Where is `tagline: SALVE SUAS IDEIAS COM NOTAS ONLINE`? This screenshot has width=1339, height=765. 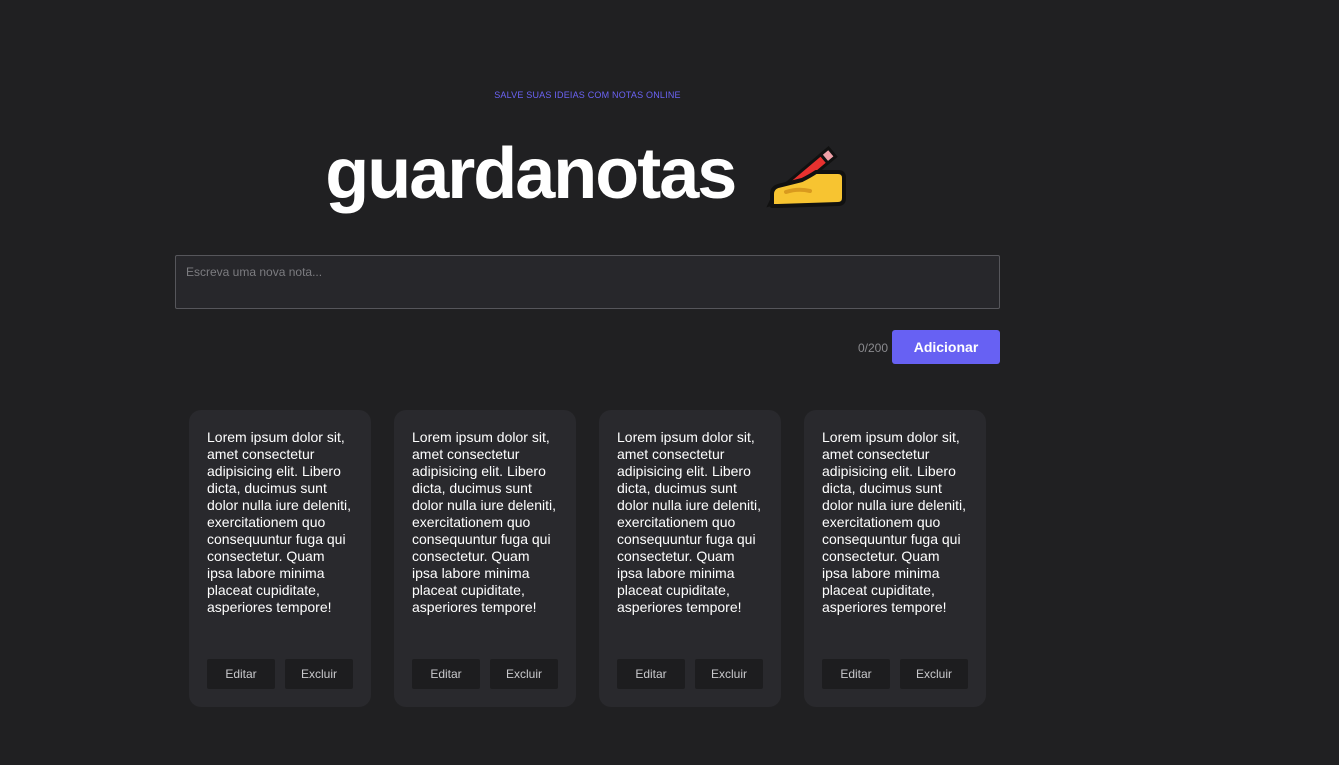 tagline: SALVE SUAS IDEIAS COM NOTAS ONLINE is located at coordinates (587, 95).